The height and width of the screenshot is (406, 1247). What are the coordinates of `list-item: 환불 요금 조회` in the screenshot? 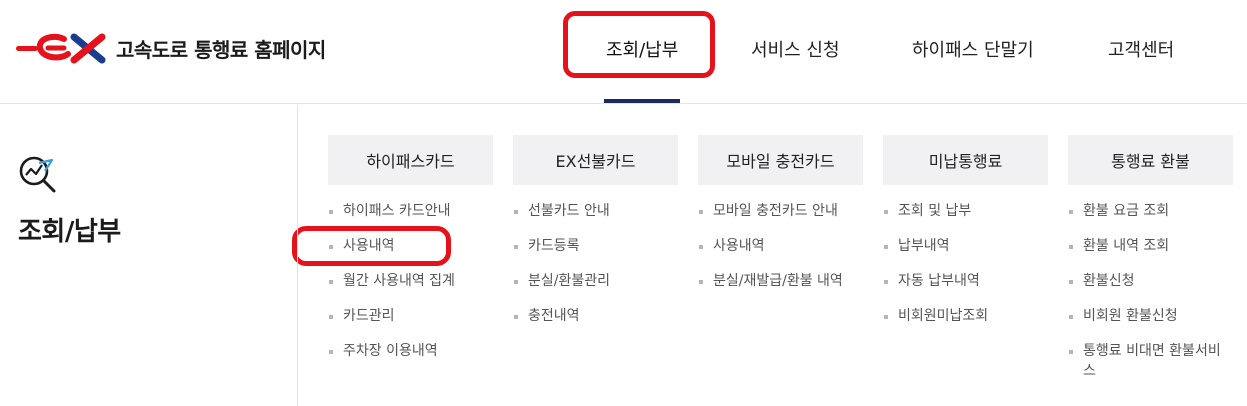 It's located at (1150, 211).